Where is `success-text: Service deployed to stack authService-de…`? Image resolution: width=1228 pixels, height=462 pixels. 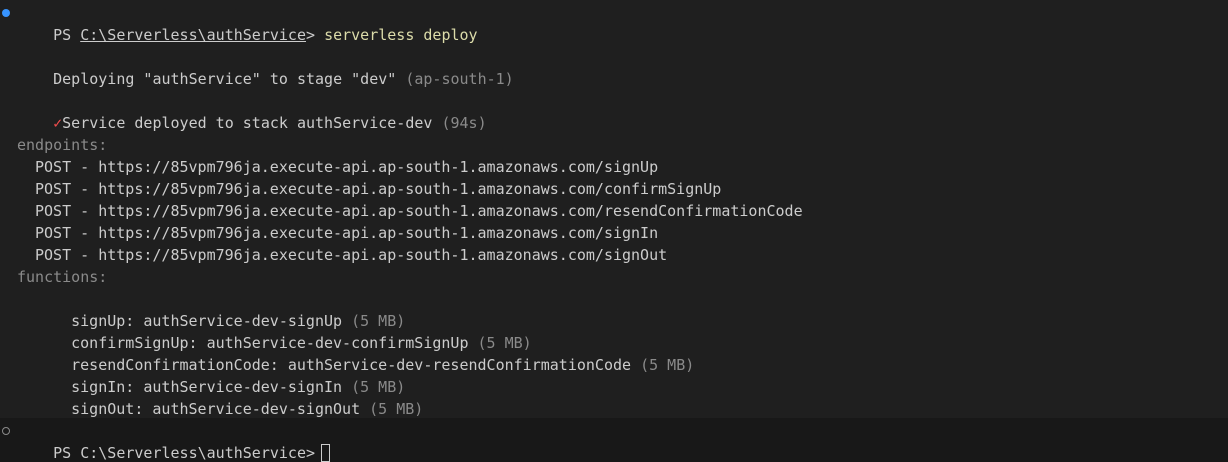 success-text: Service deployed to stack authService-de… is located at coordinates (252, 123).